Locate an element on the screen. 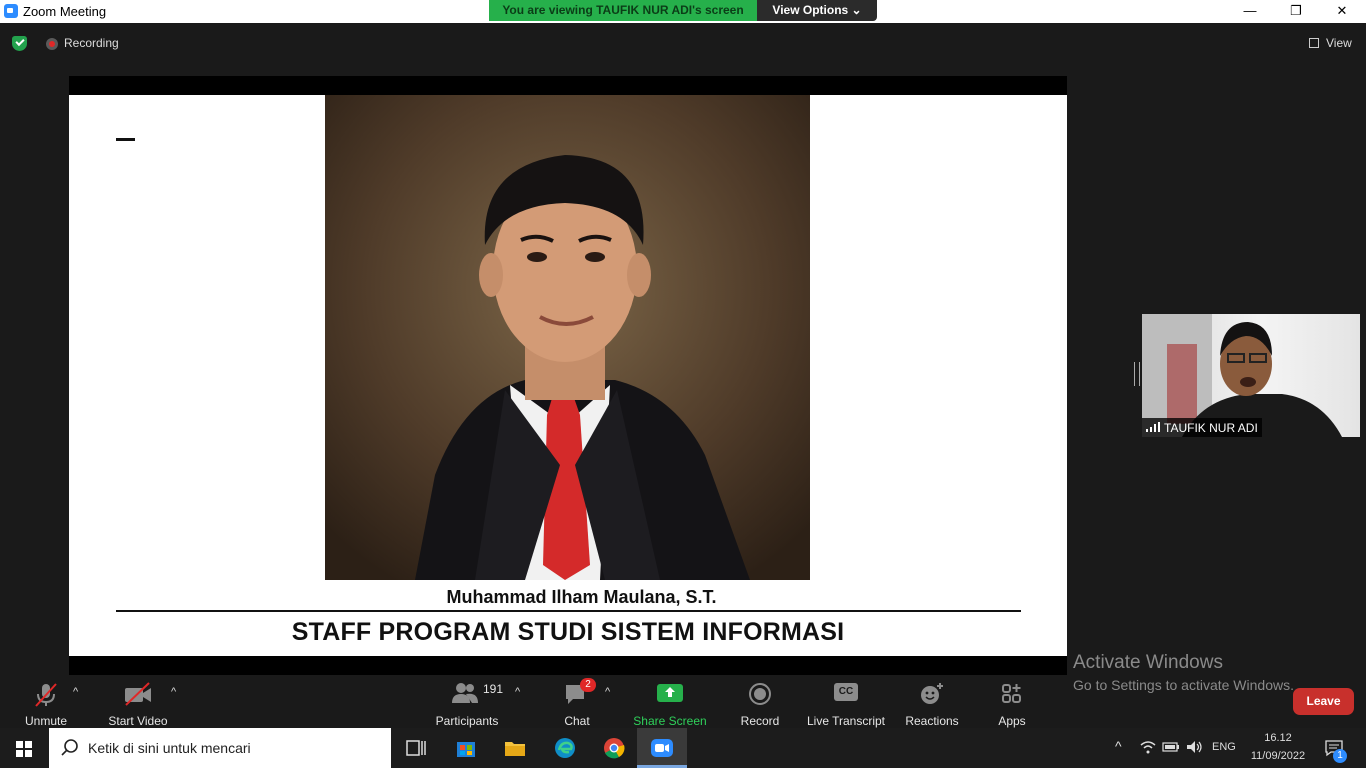 The width and height of the screenshot is (1366, 768). language-indicator: ENG is located at coordinates (1224, 747).